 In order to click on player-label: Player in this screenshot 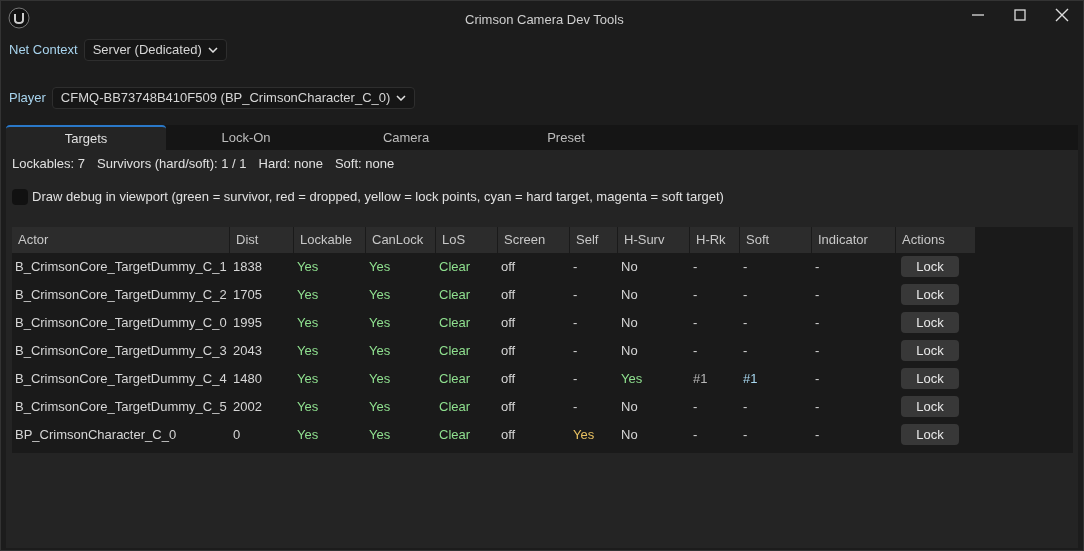, I will do `click(27, 98)`.